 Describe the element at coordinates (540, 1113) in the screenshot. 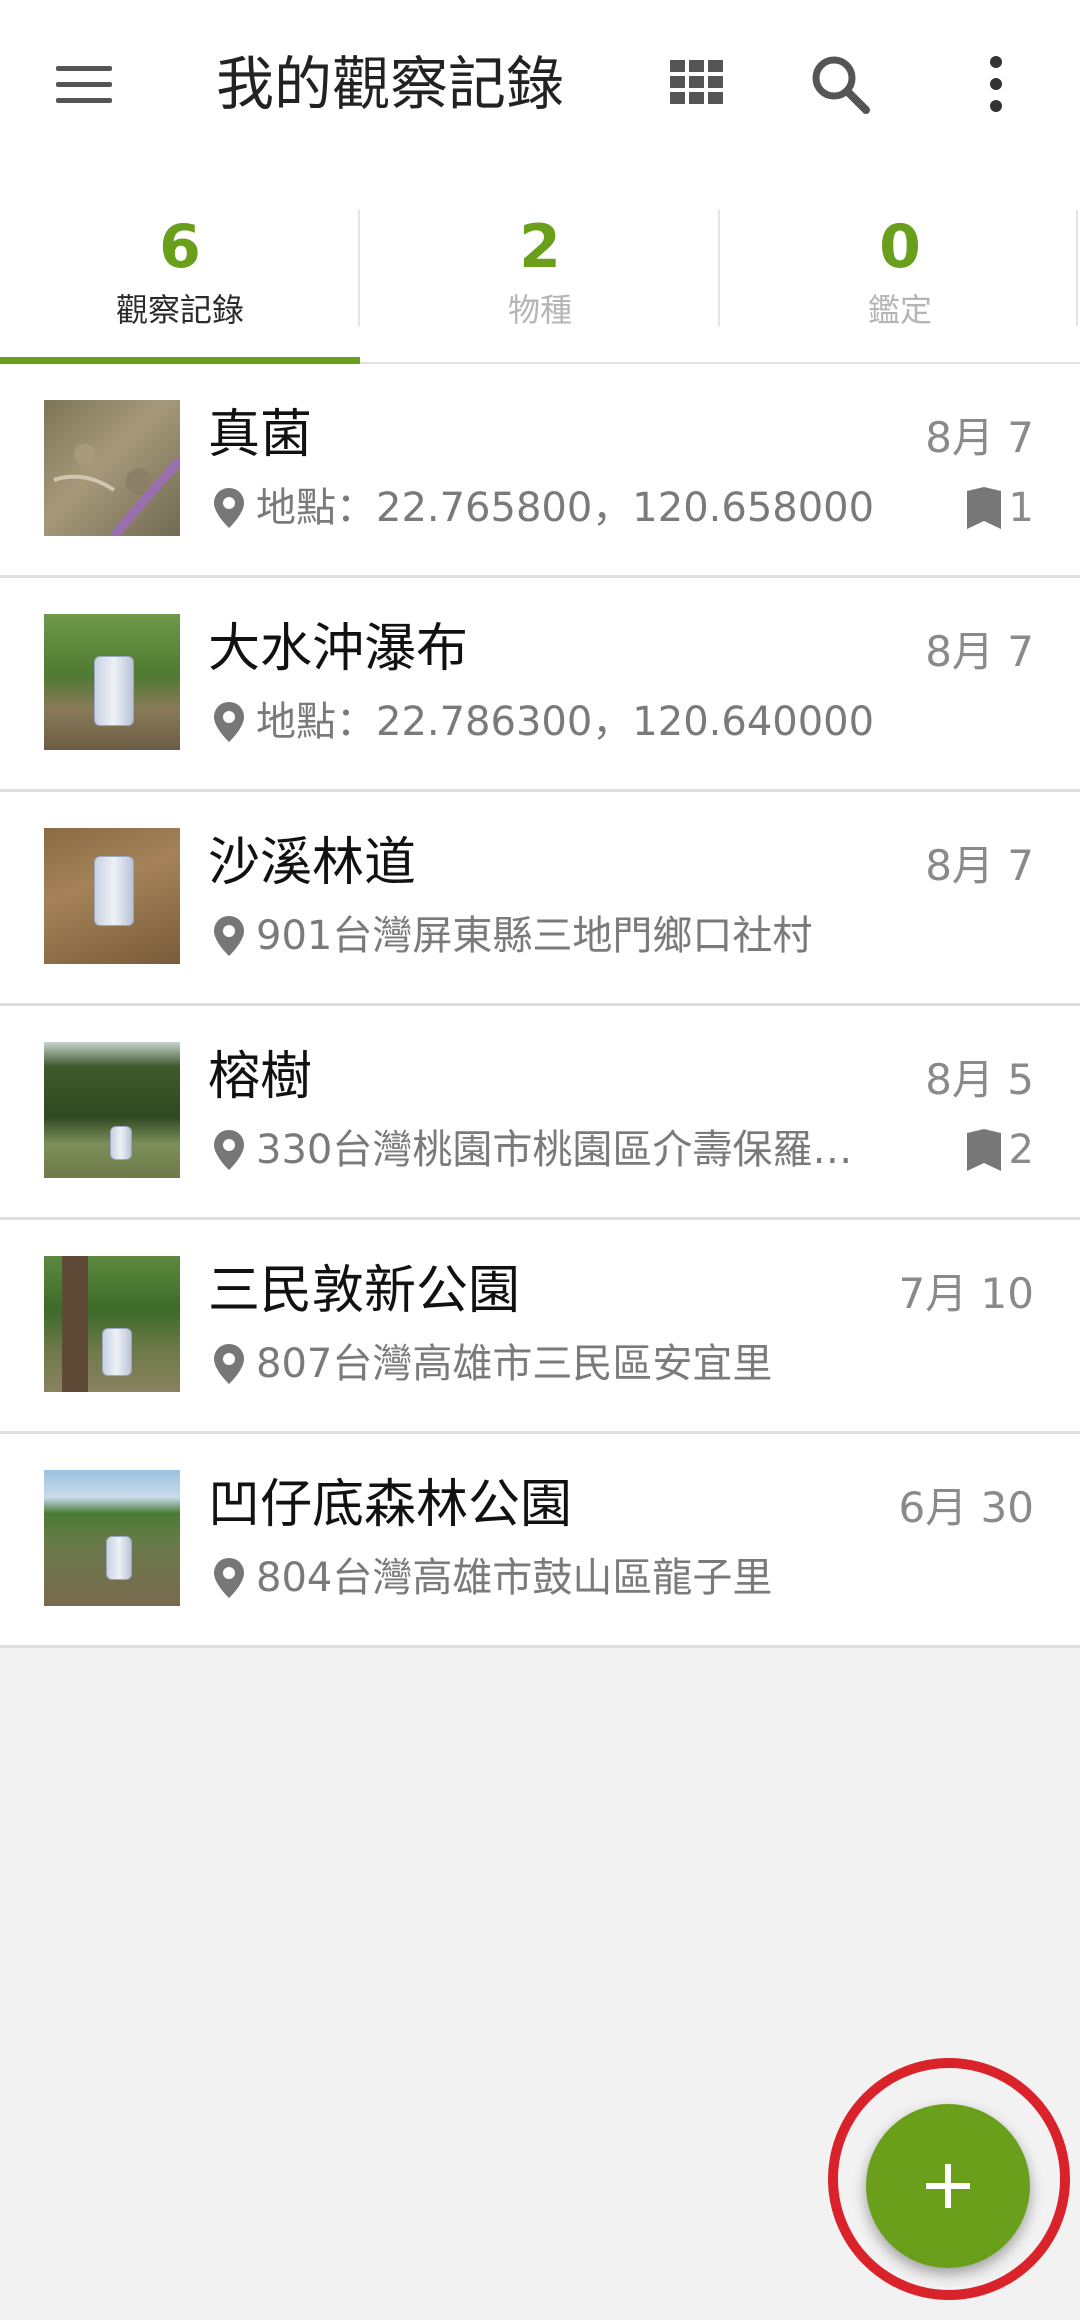

I see `list-item: 榕樹 8月 5 330台灣桃園市桃園區介壽保羅… 2` at that location.